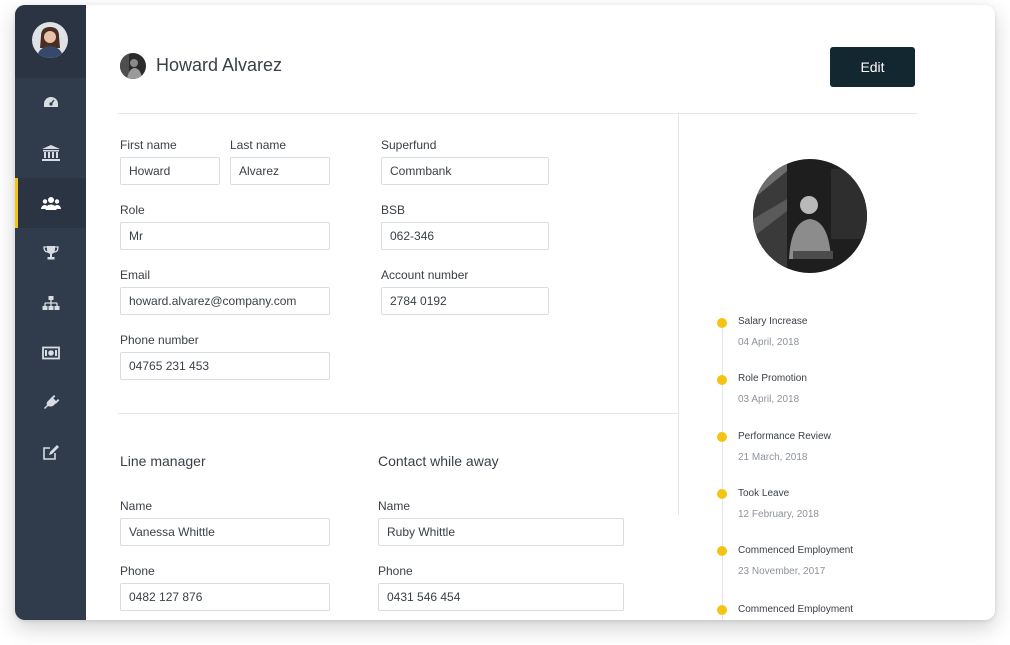 The width and height of the screenshot is (1010, 645). Describe the element at coordinates (465, 301) in the screenshot. I see `account-number-field: 2784 0192` at that location.